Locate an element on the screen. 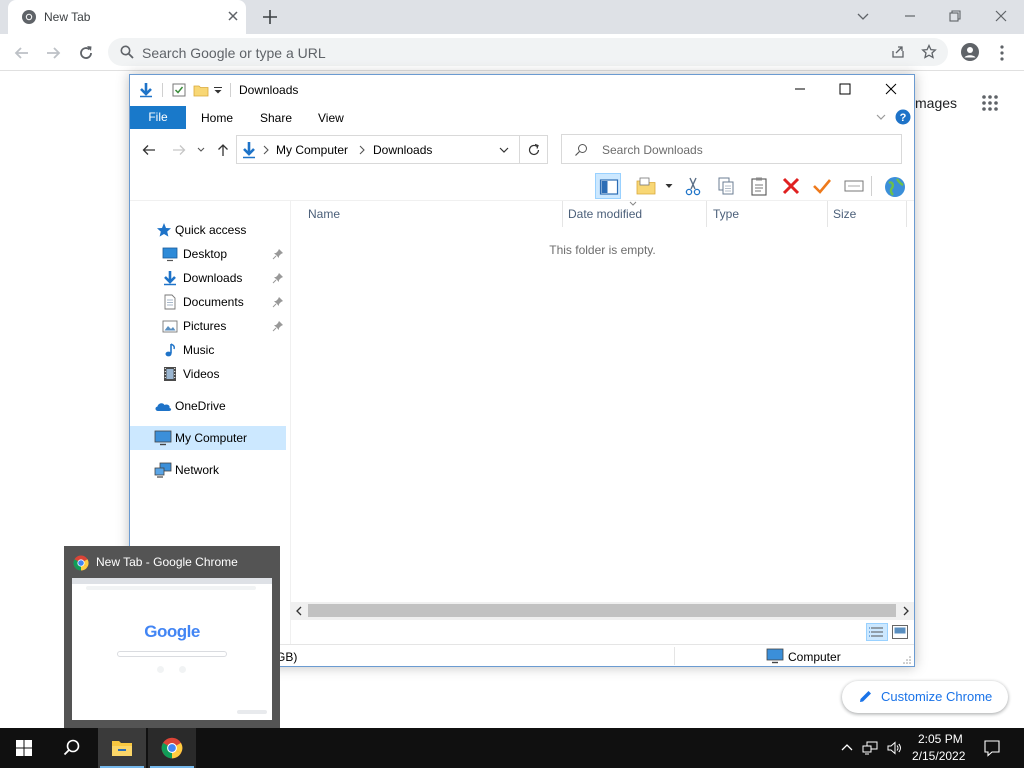 This screenshot has width=1024, height=768. nav-item-documents: Documents is located at coordinates (210, 302).